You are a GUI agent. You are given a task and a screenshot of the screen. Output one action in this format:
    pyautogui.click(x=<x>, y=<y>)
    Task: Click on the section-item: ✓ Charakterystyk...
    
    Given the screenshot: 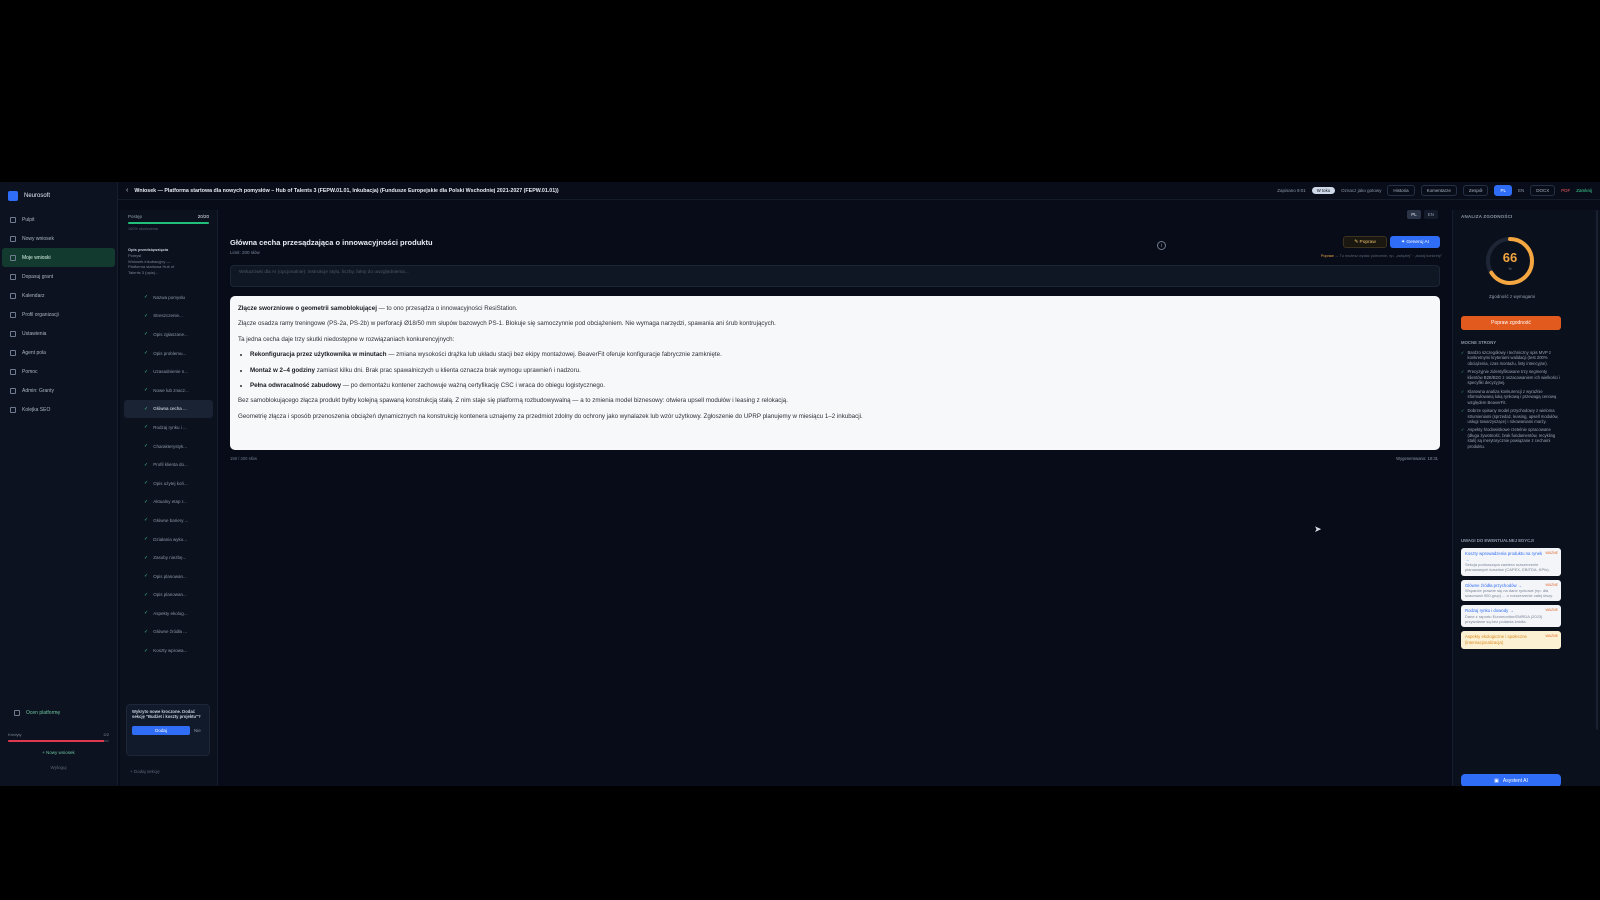 What is the action you would take?
    pyautogui.click(x=168, y=446)
    